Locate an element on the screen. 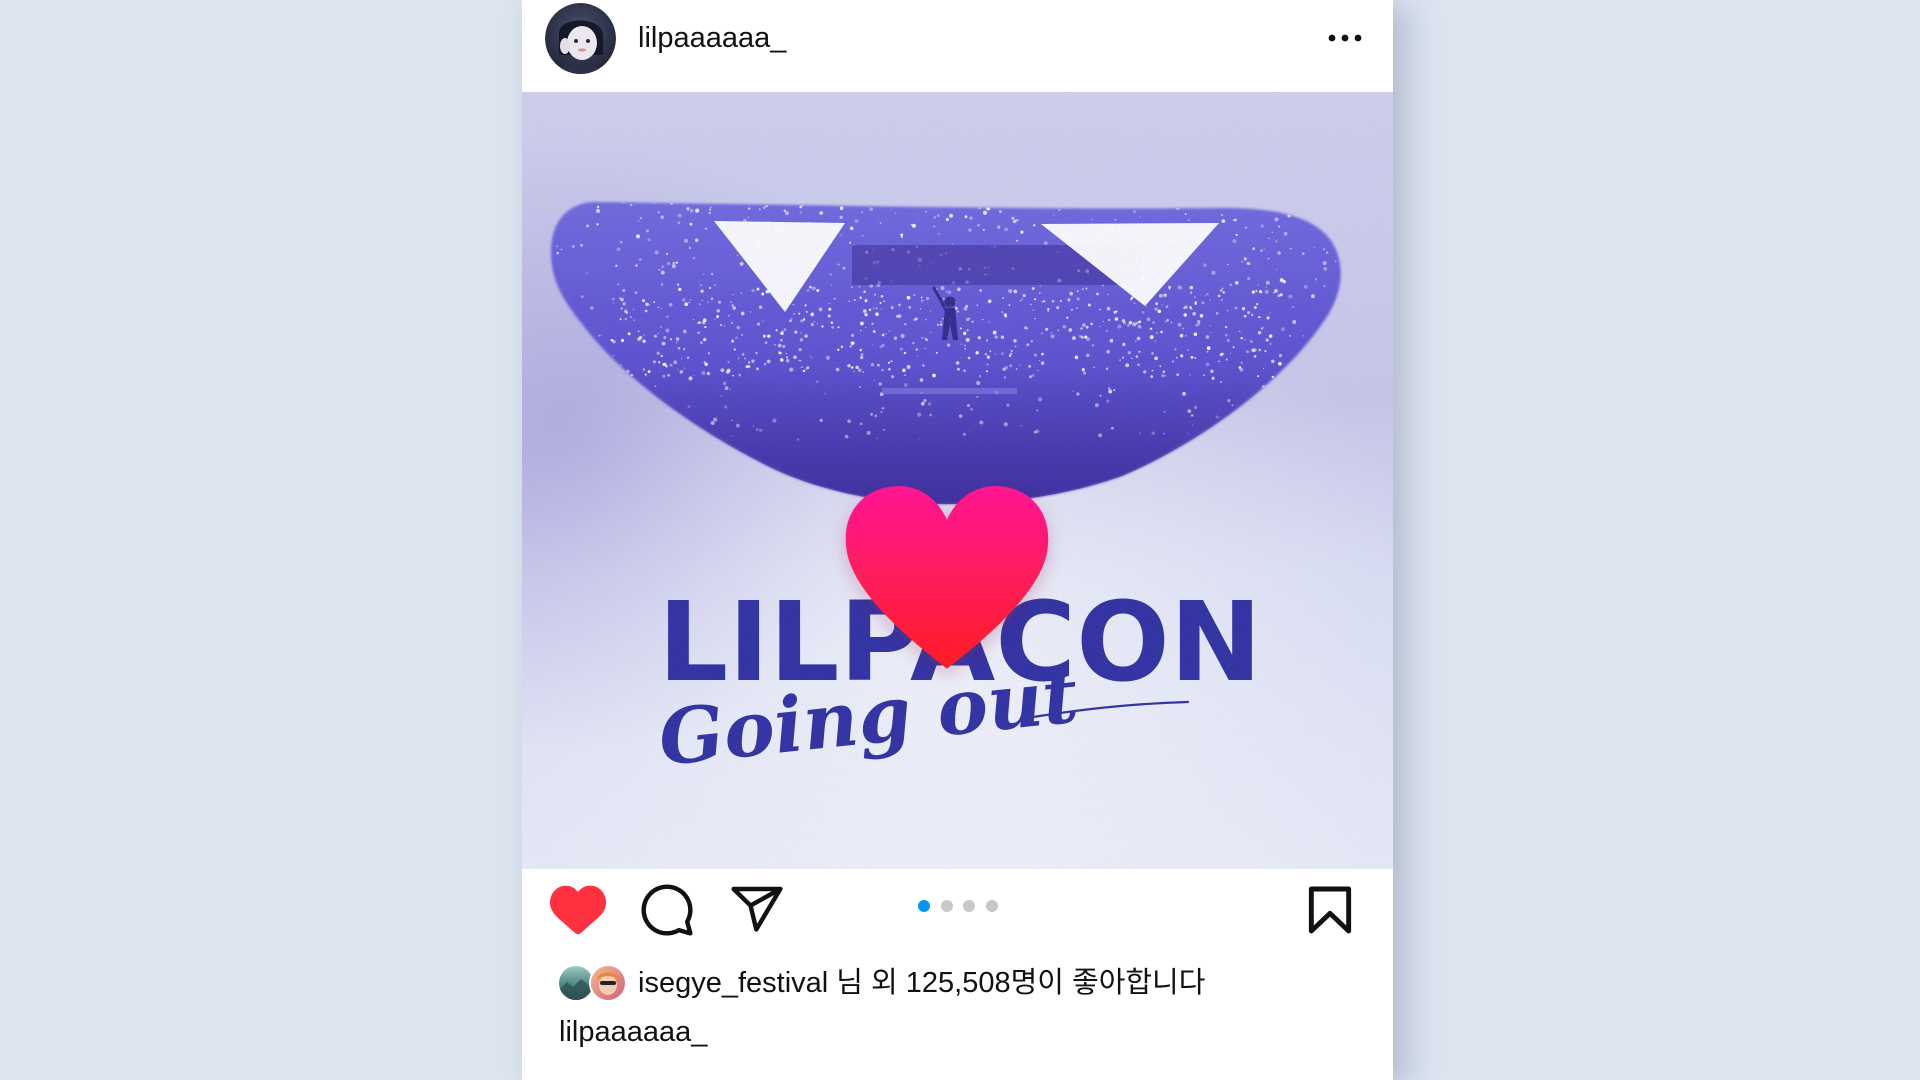  more-options-button is located at coordinates (1345, 38).